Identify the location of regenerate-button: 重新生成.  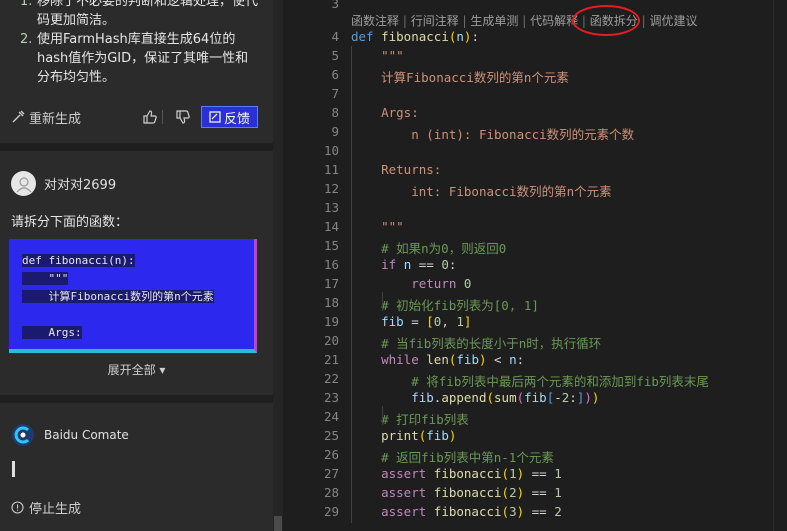
(46, 117).